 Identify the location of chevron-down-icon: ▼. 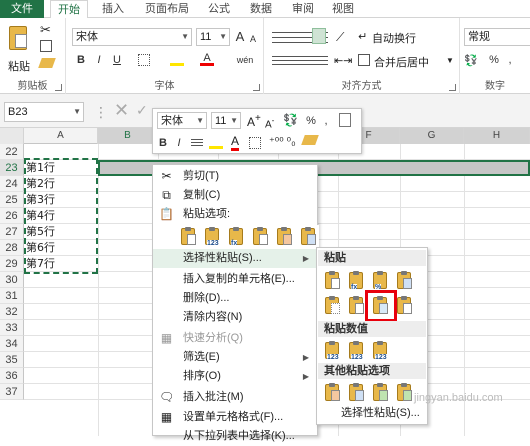
(450, 60).